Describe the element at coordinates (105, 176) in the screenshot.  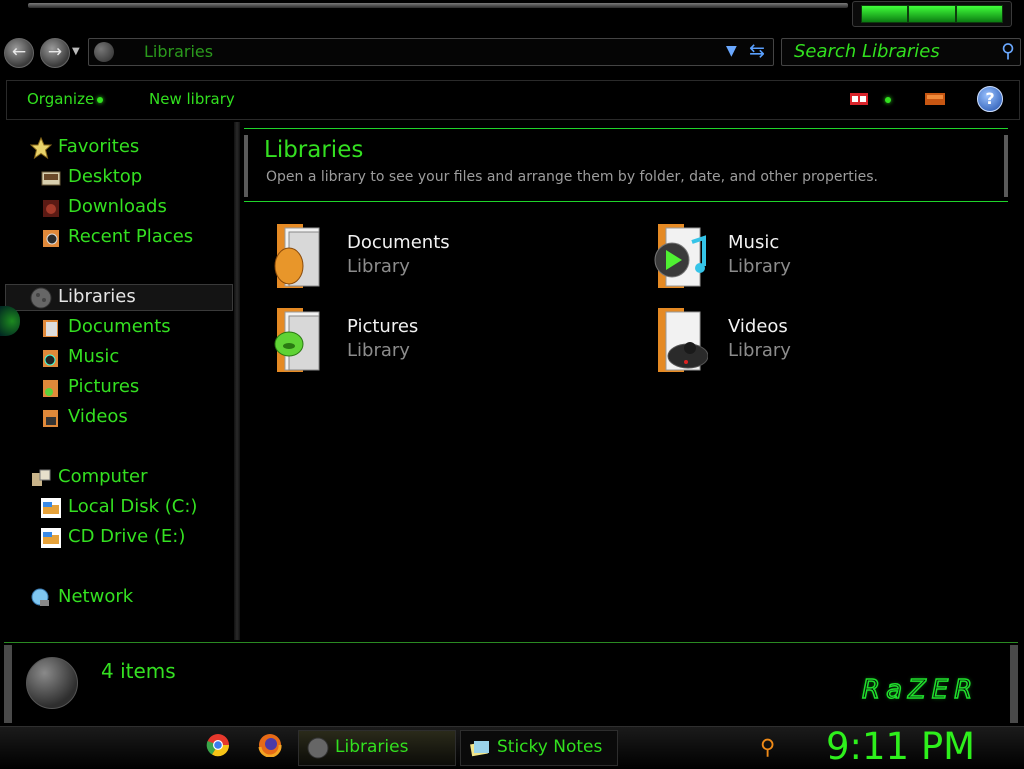
I see `sidebar-item-label: Desktop` at that location.